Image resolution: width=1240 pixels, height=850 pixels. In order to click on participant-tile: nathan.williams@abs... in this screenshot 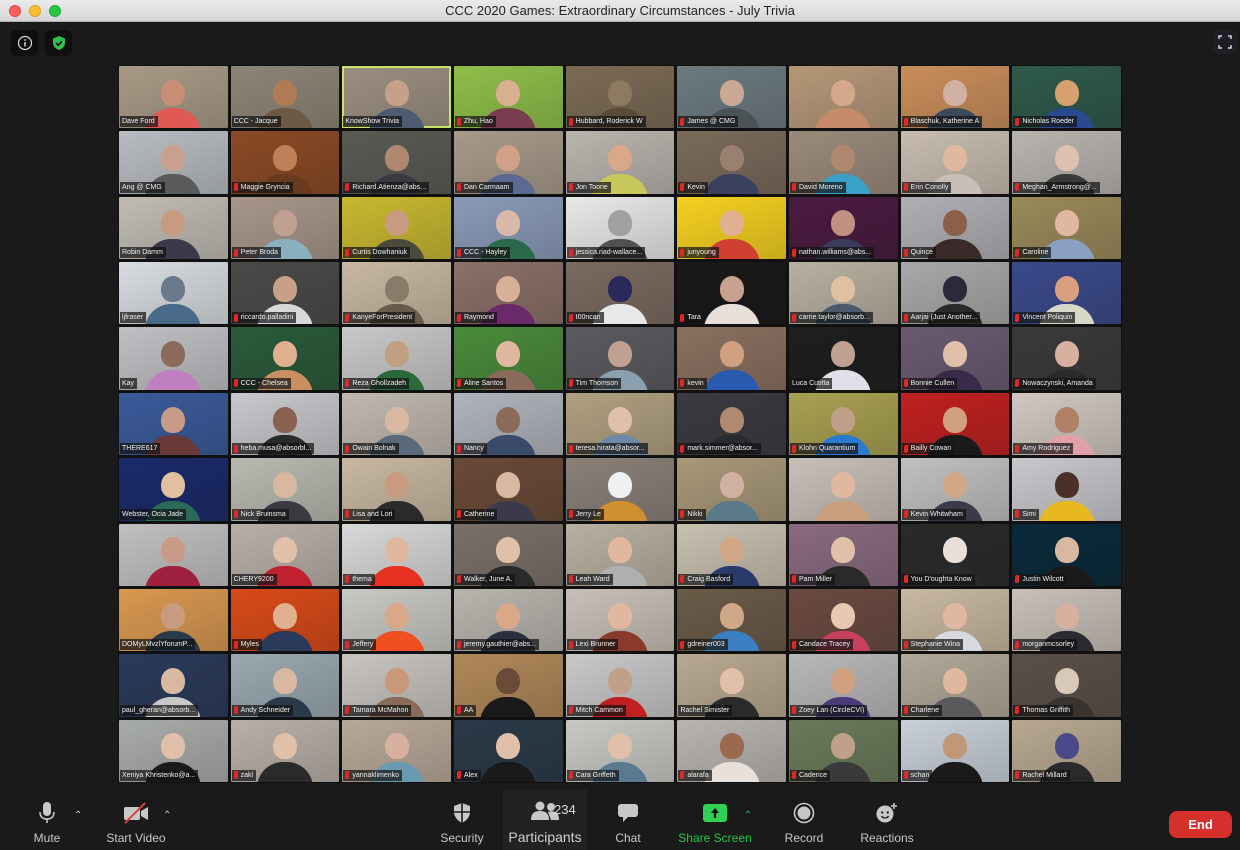, I will do `click(843, 228)`.